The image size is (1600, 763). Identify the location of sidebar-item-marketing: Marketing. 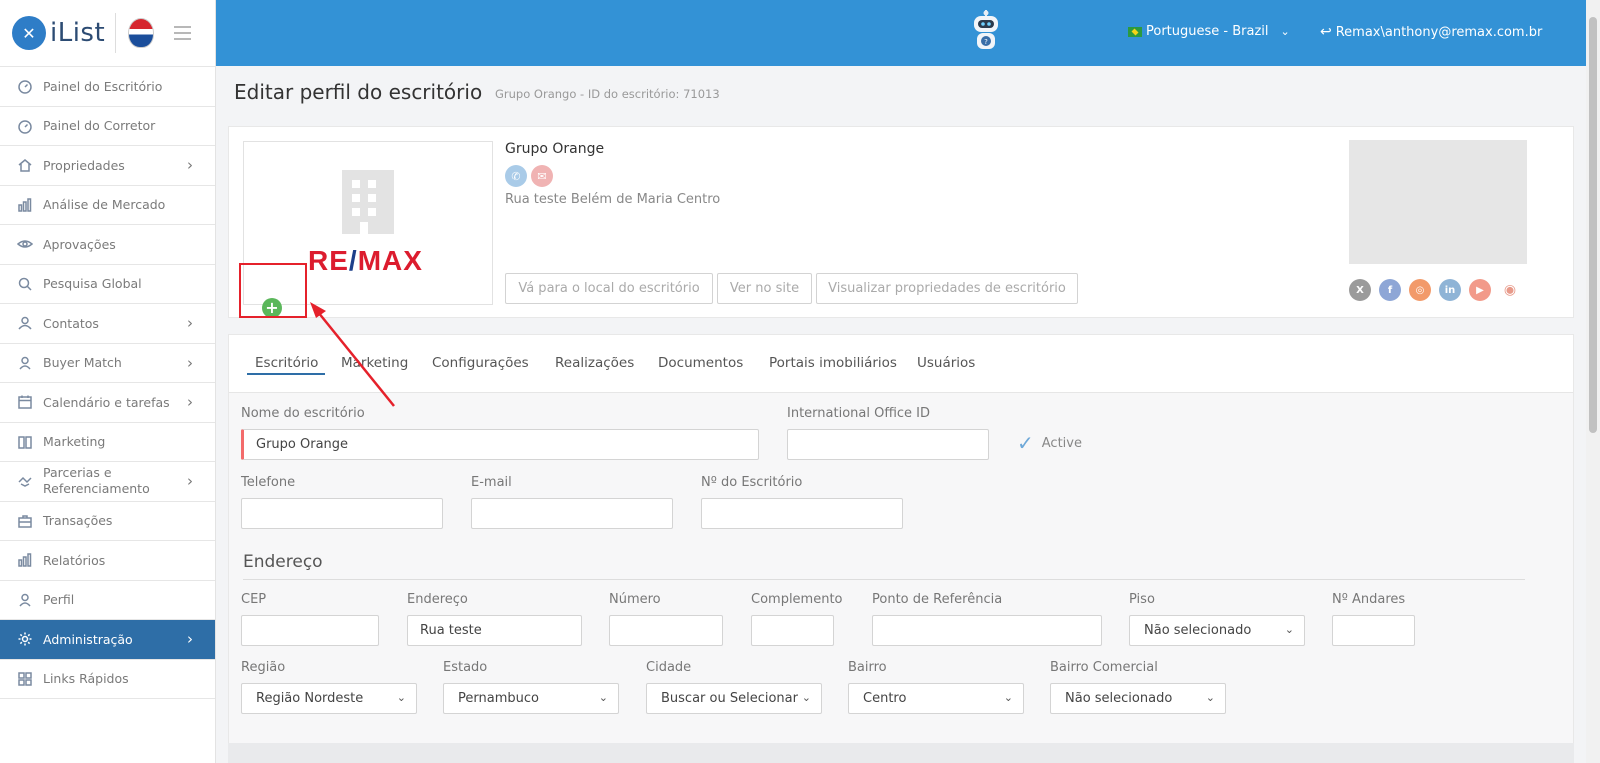
(107, 442).